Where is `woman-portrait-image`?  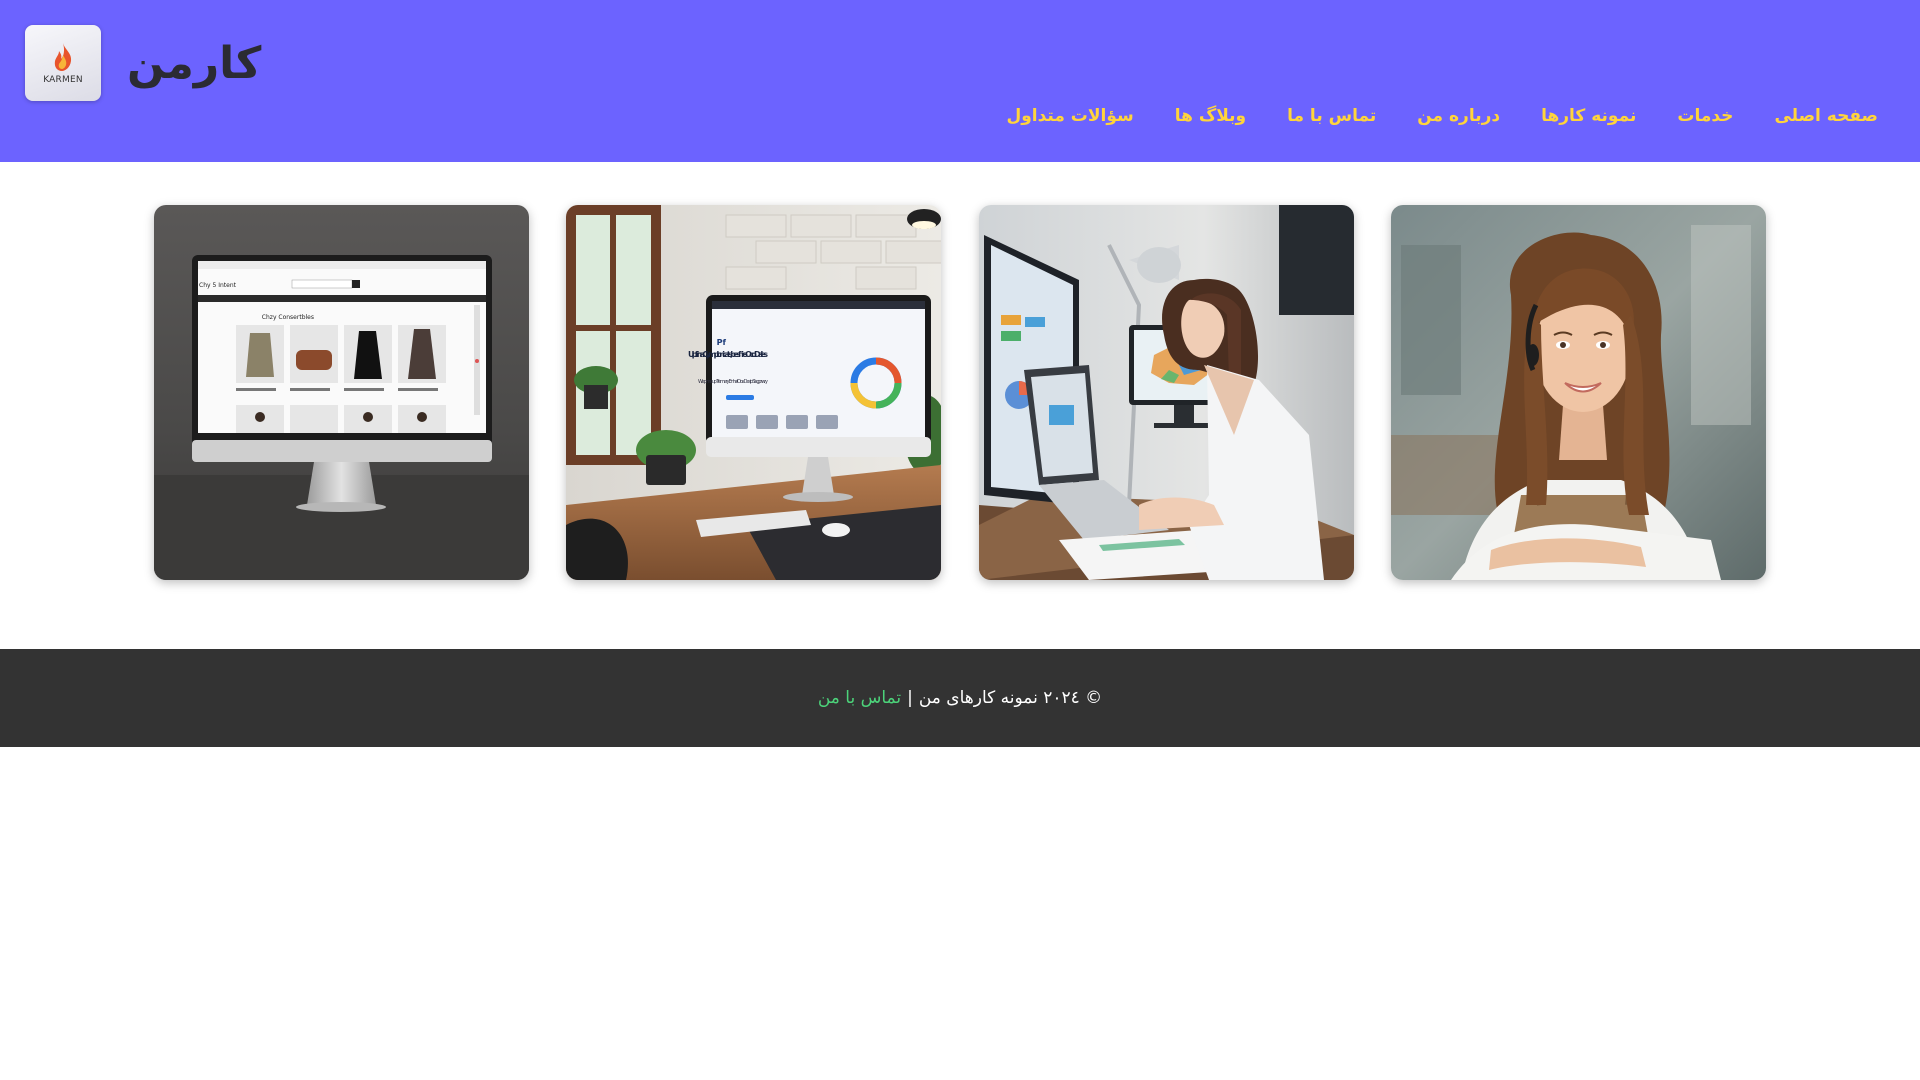 woman-portrait-image is located at coordinates (1578, 392).